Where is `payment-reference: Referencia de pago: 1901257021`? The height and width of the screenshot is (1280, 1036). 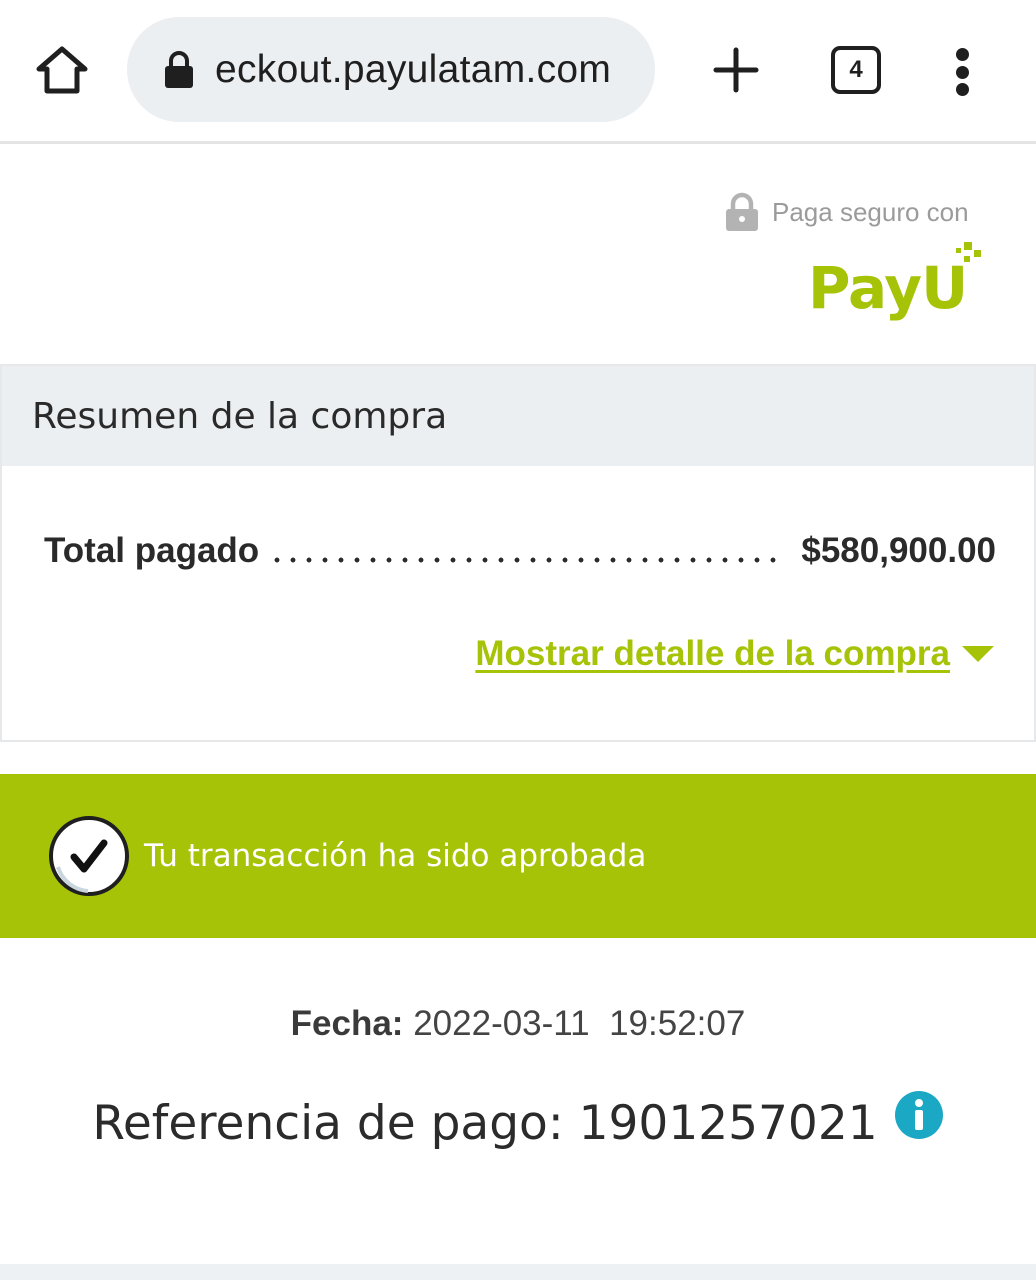
payment-reference: Referencia de pago: 1901257021 is located at coordinates (518, 1120).